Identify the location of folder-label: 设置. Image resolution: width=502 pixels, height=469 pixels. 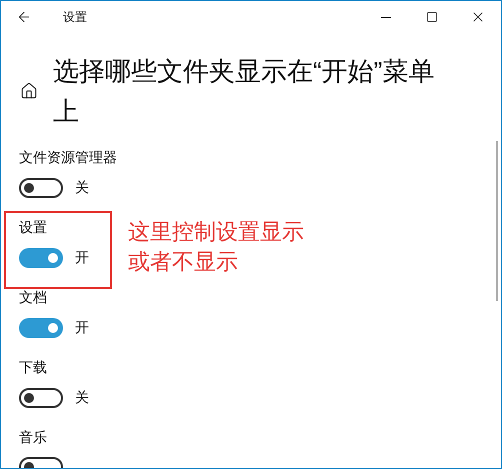
(33, 227).